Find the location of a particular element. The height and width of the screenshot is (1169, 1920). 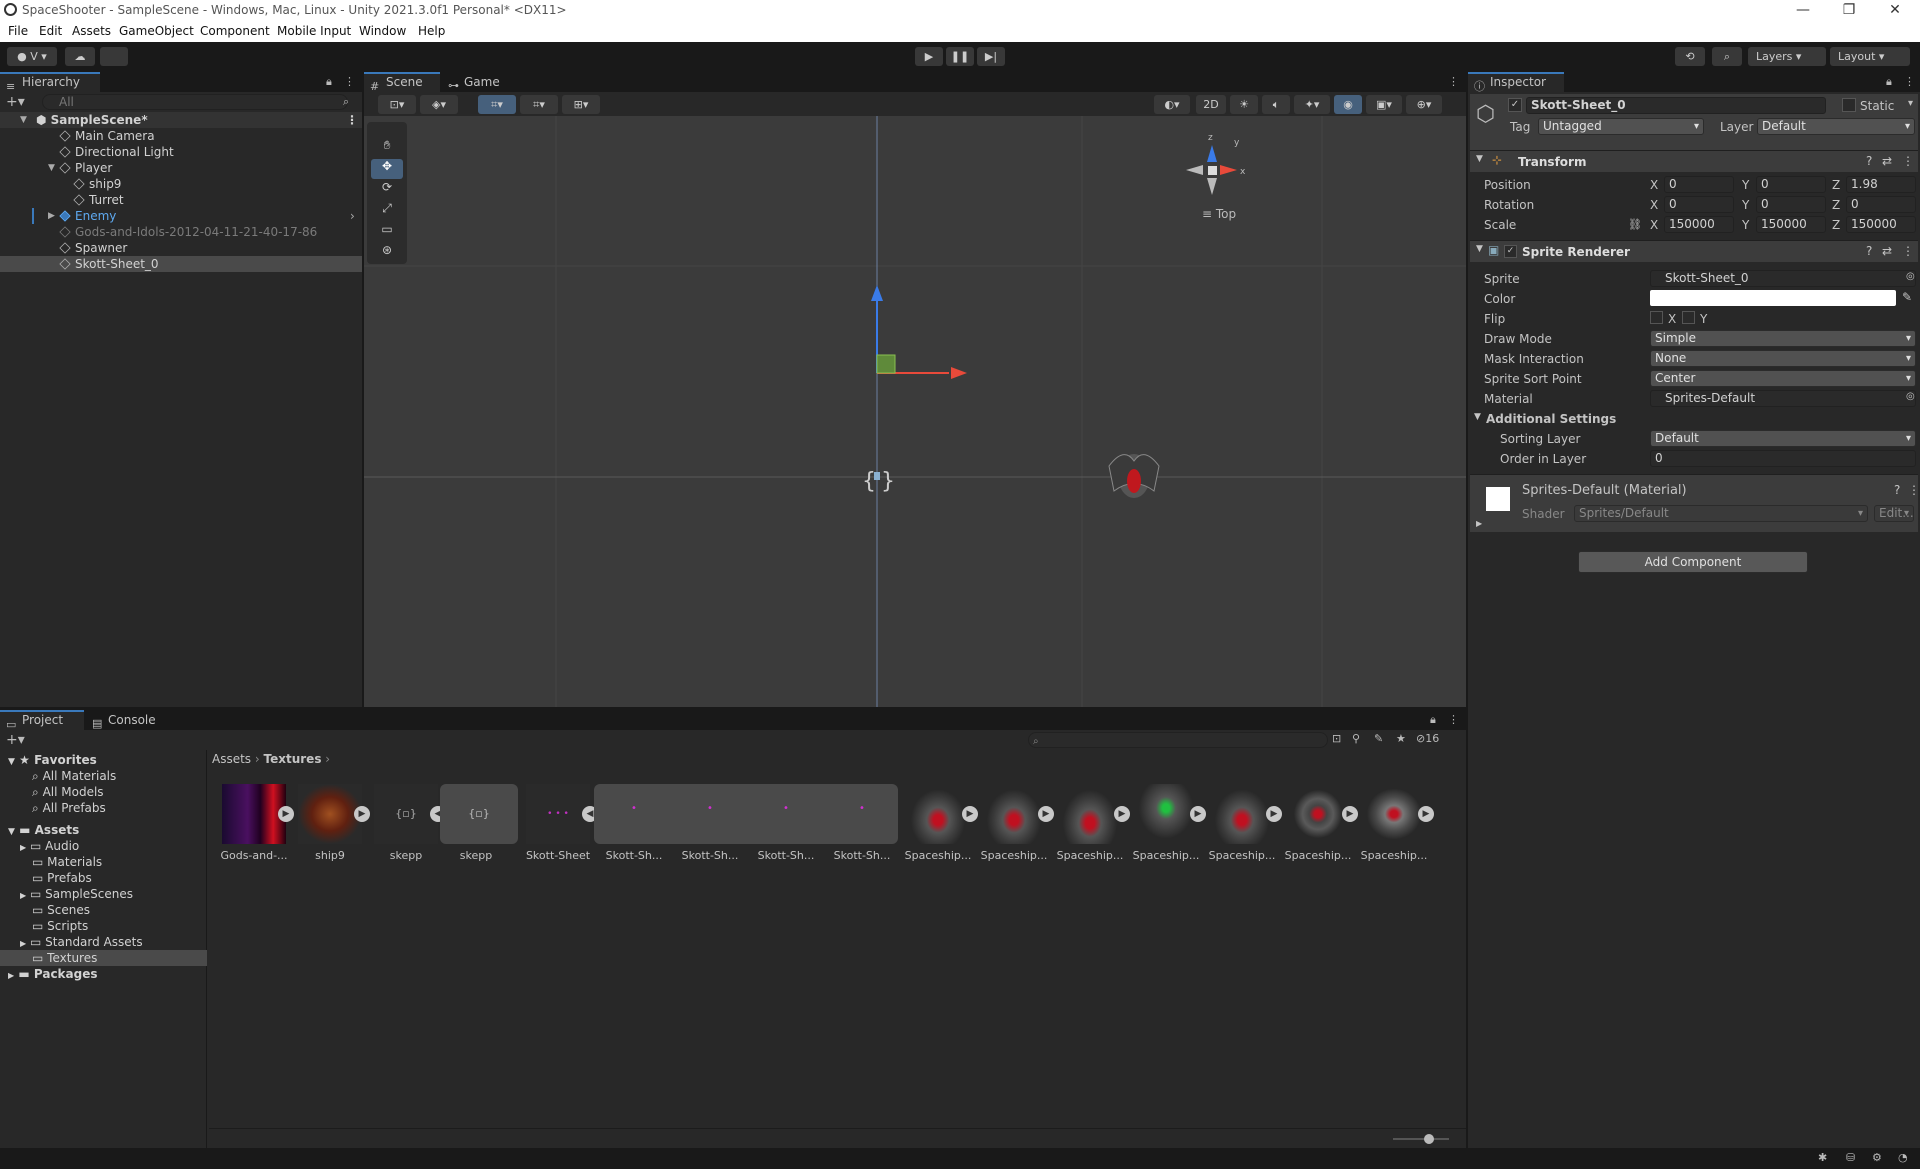

folder-textures: ▭ Textures is located at coordinates (103, 958).